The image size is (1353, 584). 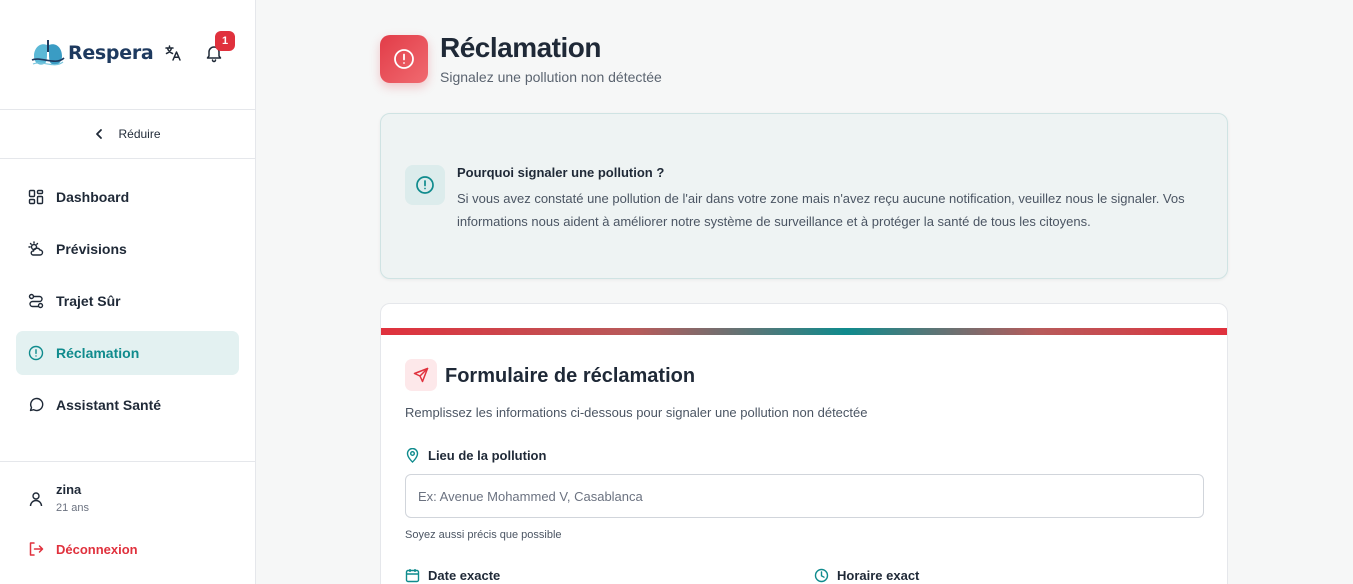 I want to click on weather-icon, so click(x=36, y=248).